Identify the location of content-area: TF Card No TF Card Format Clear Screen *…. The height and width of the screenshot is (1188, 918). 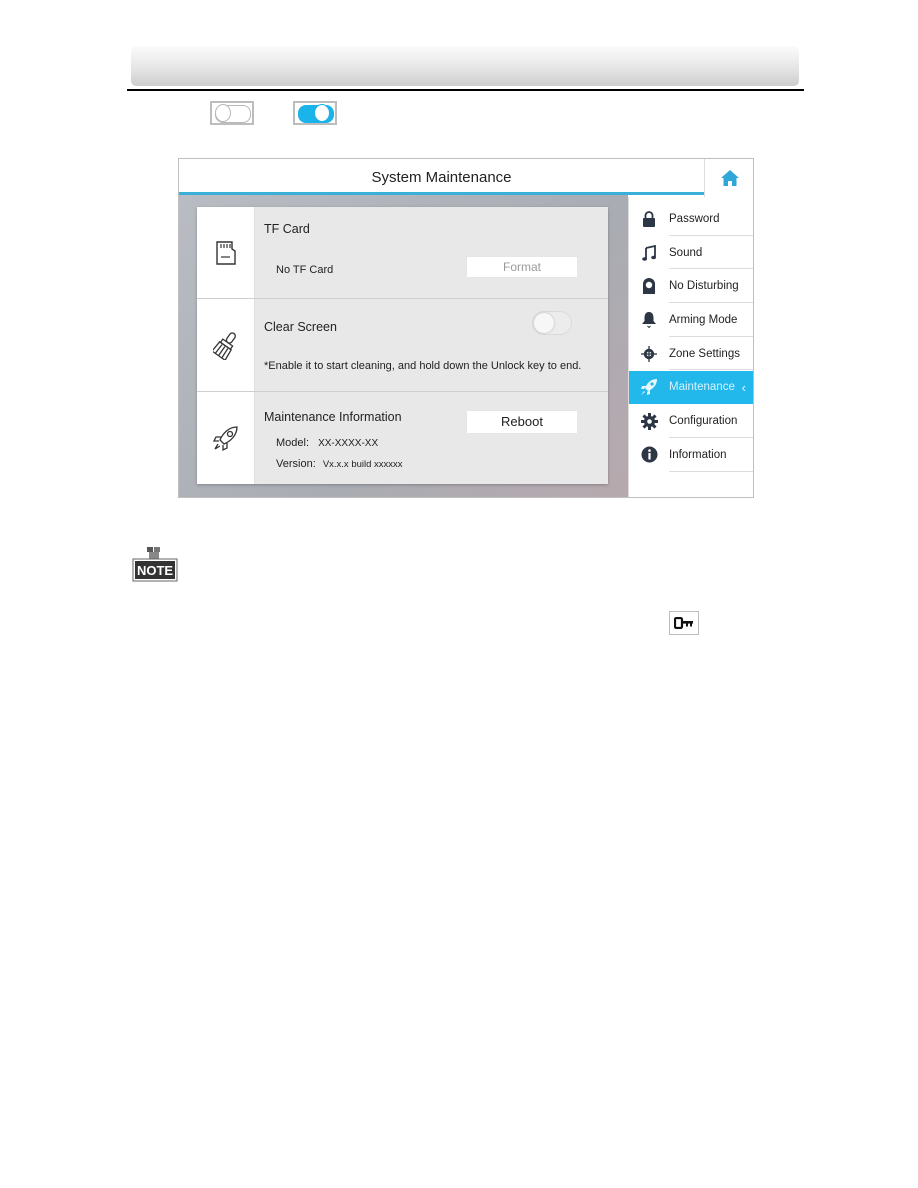
(403, 346).